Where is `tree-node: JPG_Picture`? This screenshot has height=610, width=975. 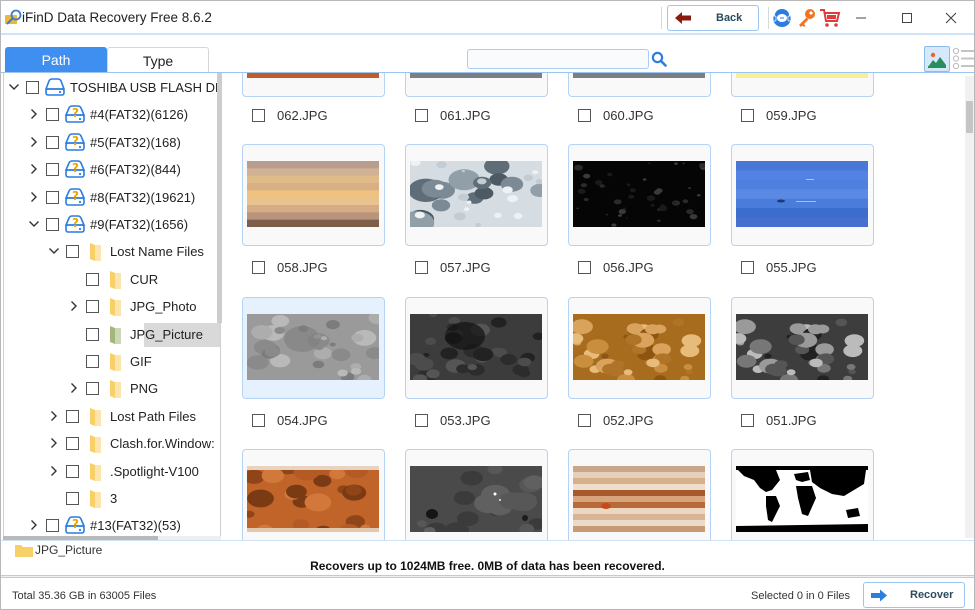
tree-node: JPG_Picture is located at coordinates (112, 335).